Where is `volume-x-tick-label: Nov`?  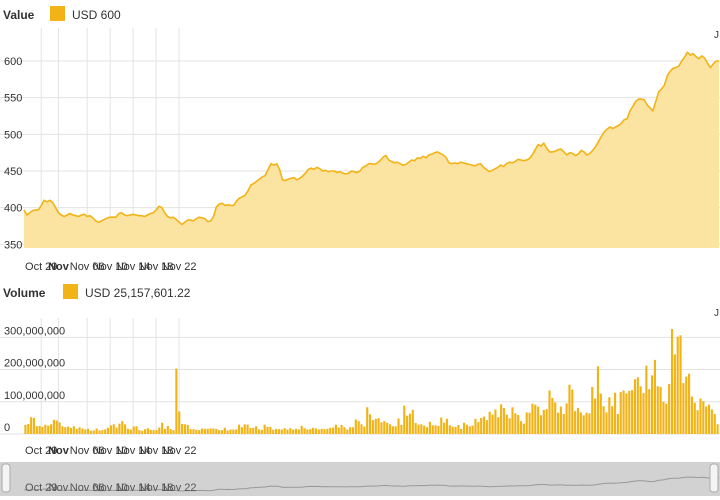
volume-x-tick-label: Nov is located at coordinates (59, 451).